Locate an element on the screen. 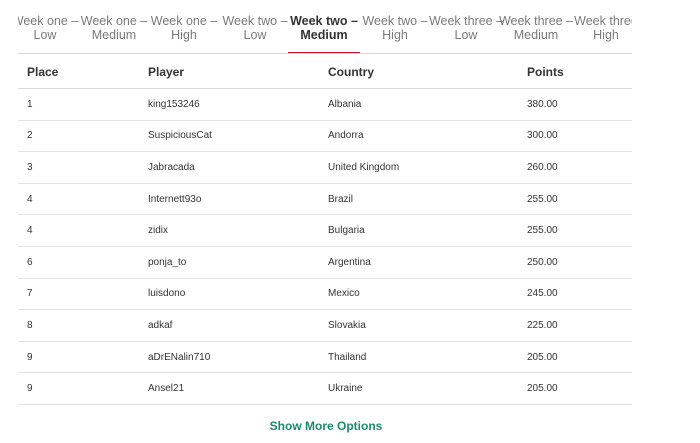 The width and height of the screenshot is (700, 443). cell-player: king153246 is located at coordinates (238, 104).